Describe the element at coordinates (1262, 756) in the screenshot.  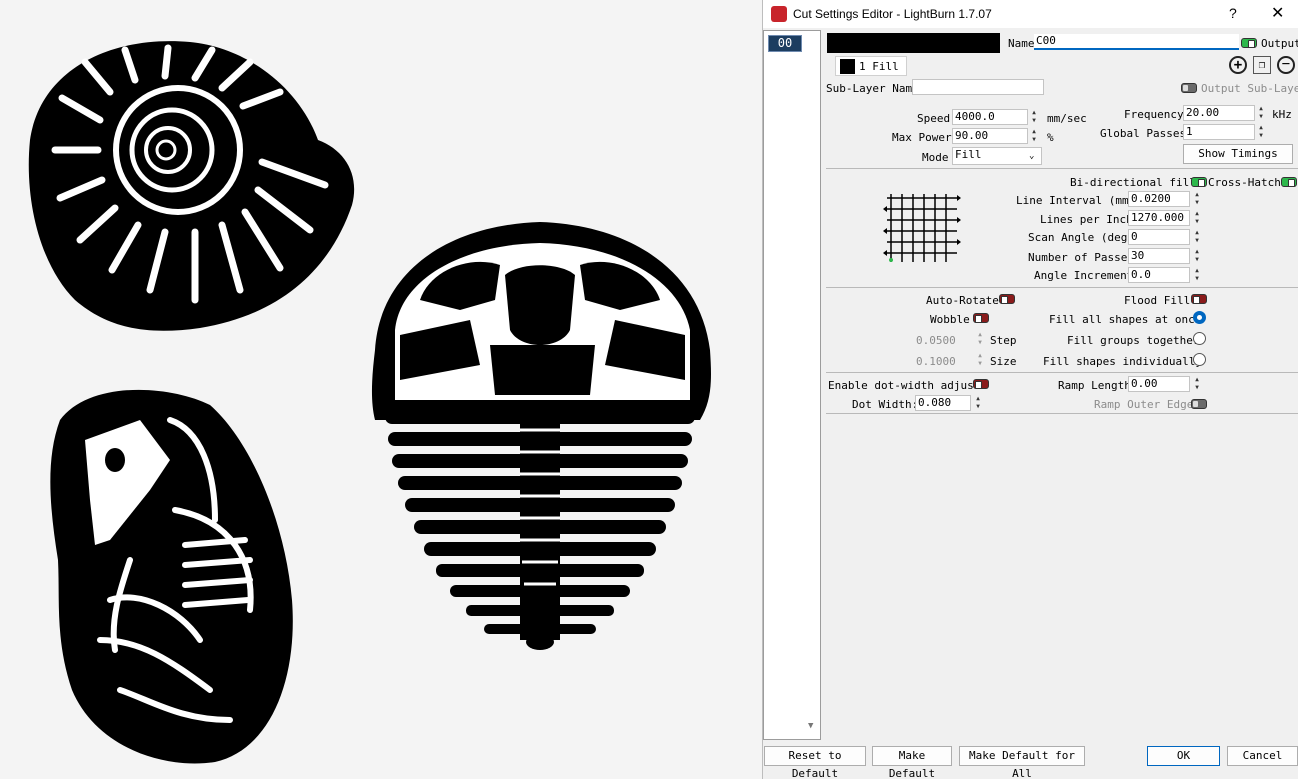
I see `cancel-button: Cancel` at that location.